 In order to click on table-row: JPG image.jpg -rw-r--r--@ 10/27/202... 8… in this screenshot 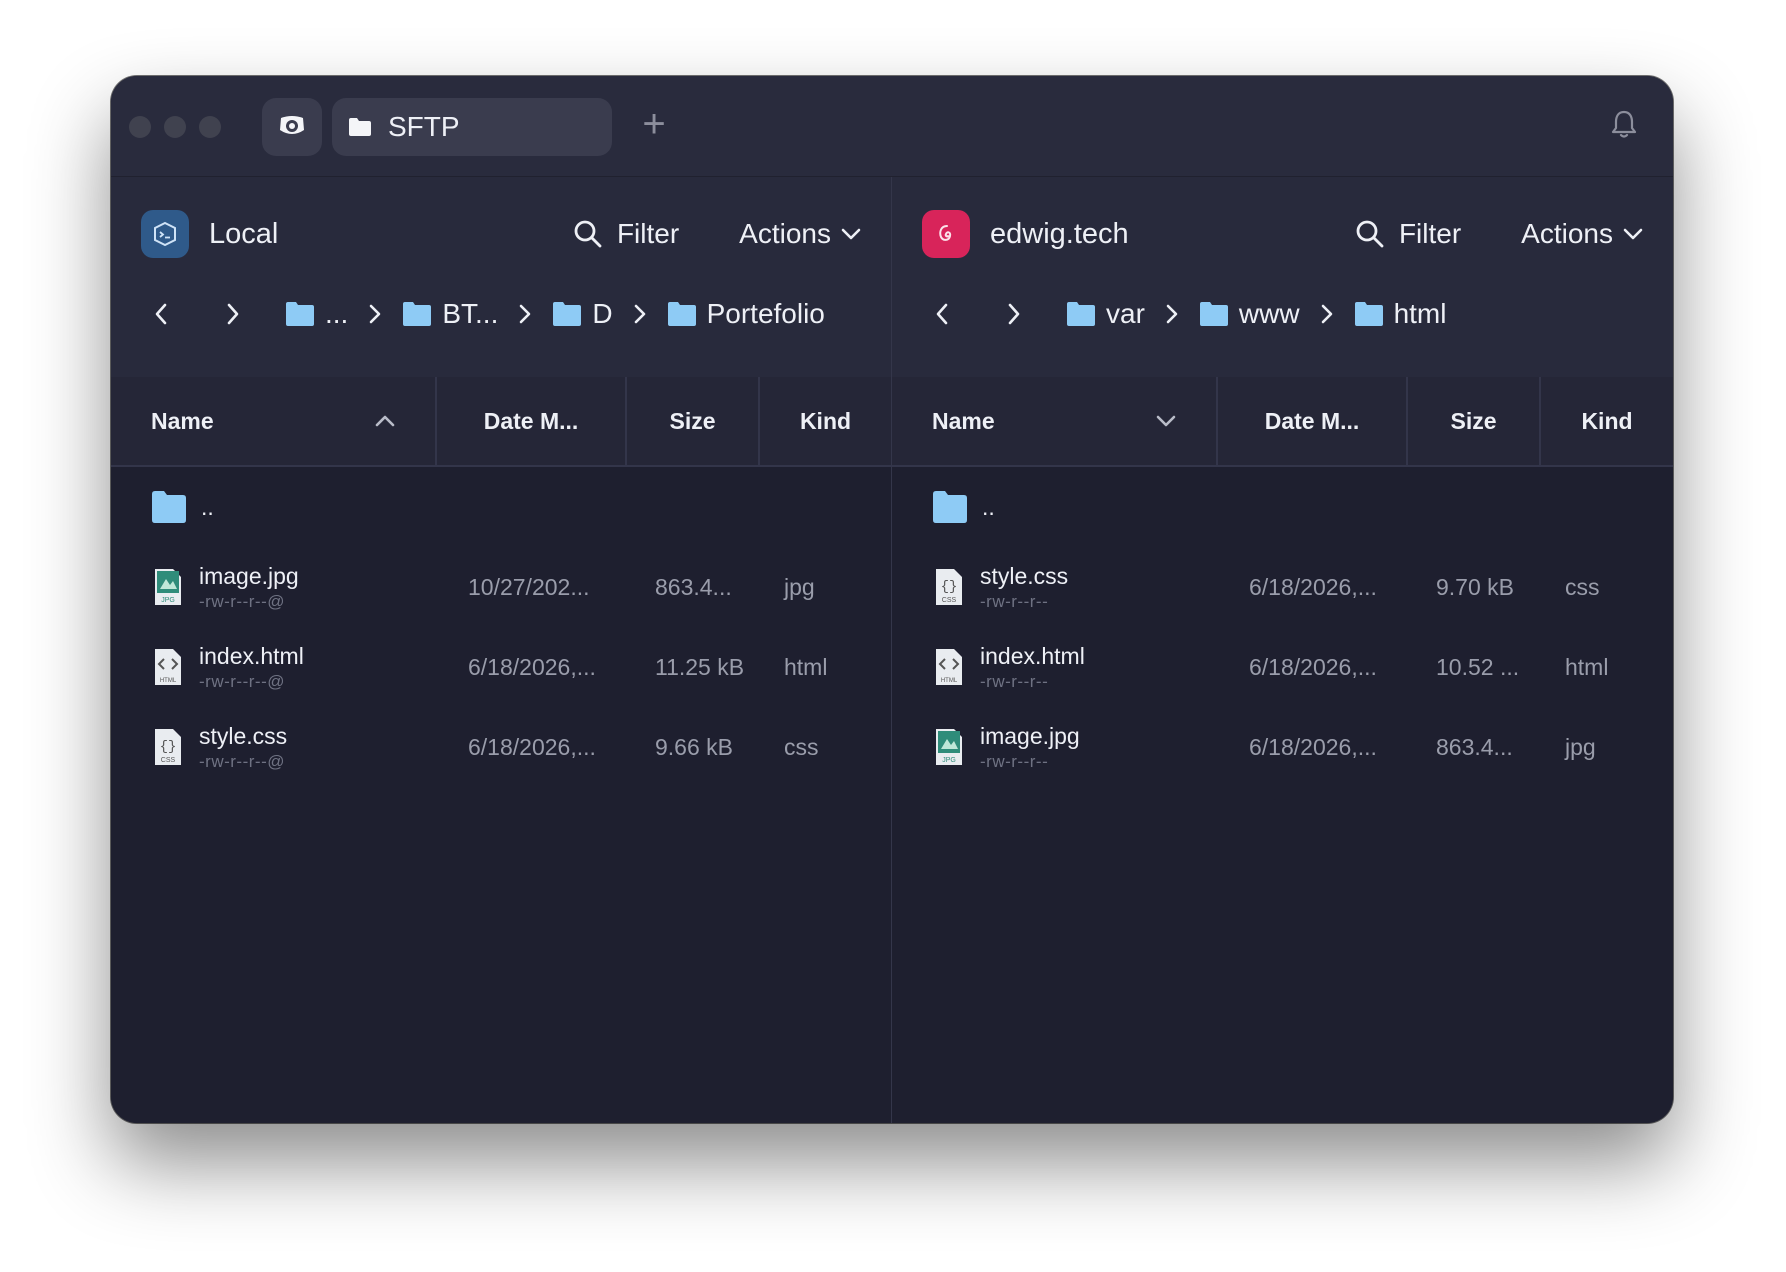, I will do `click(501, 587)`.